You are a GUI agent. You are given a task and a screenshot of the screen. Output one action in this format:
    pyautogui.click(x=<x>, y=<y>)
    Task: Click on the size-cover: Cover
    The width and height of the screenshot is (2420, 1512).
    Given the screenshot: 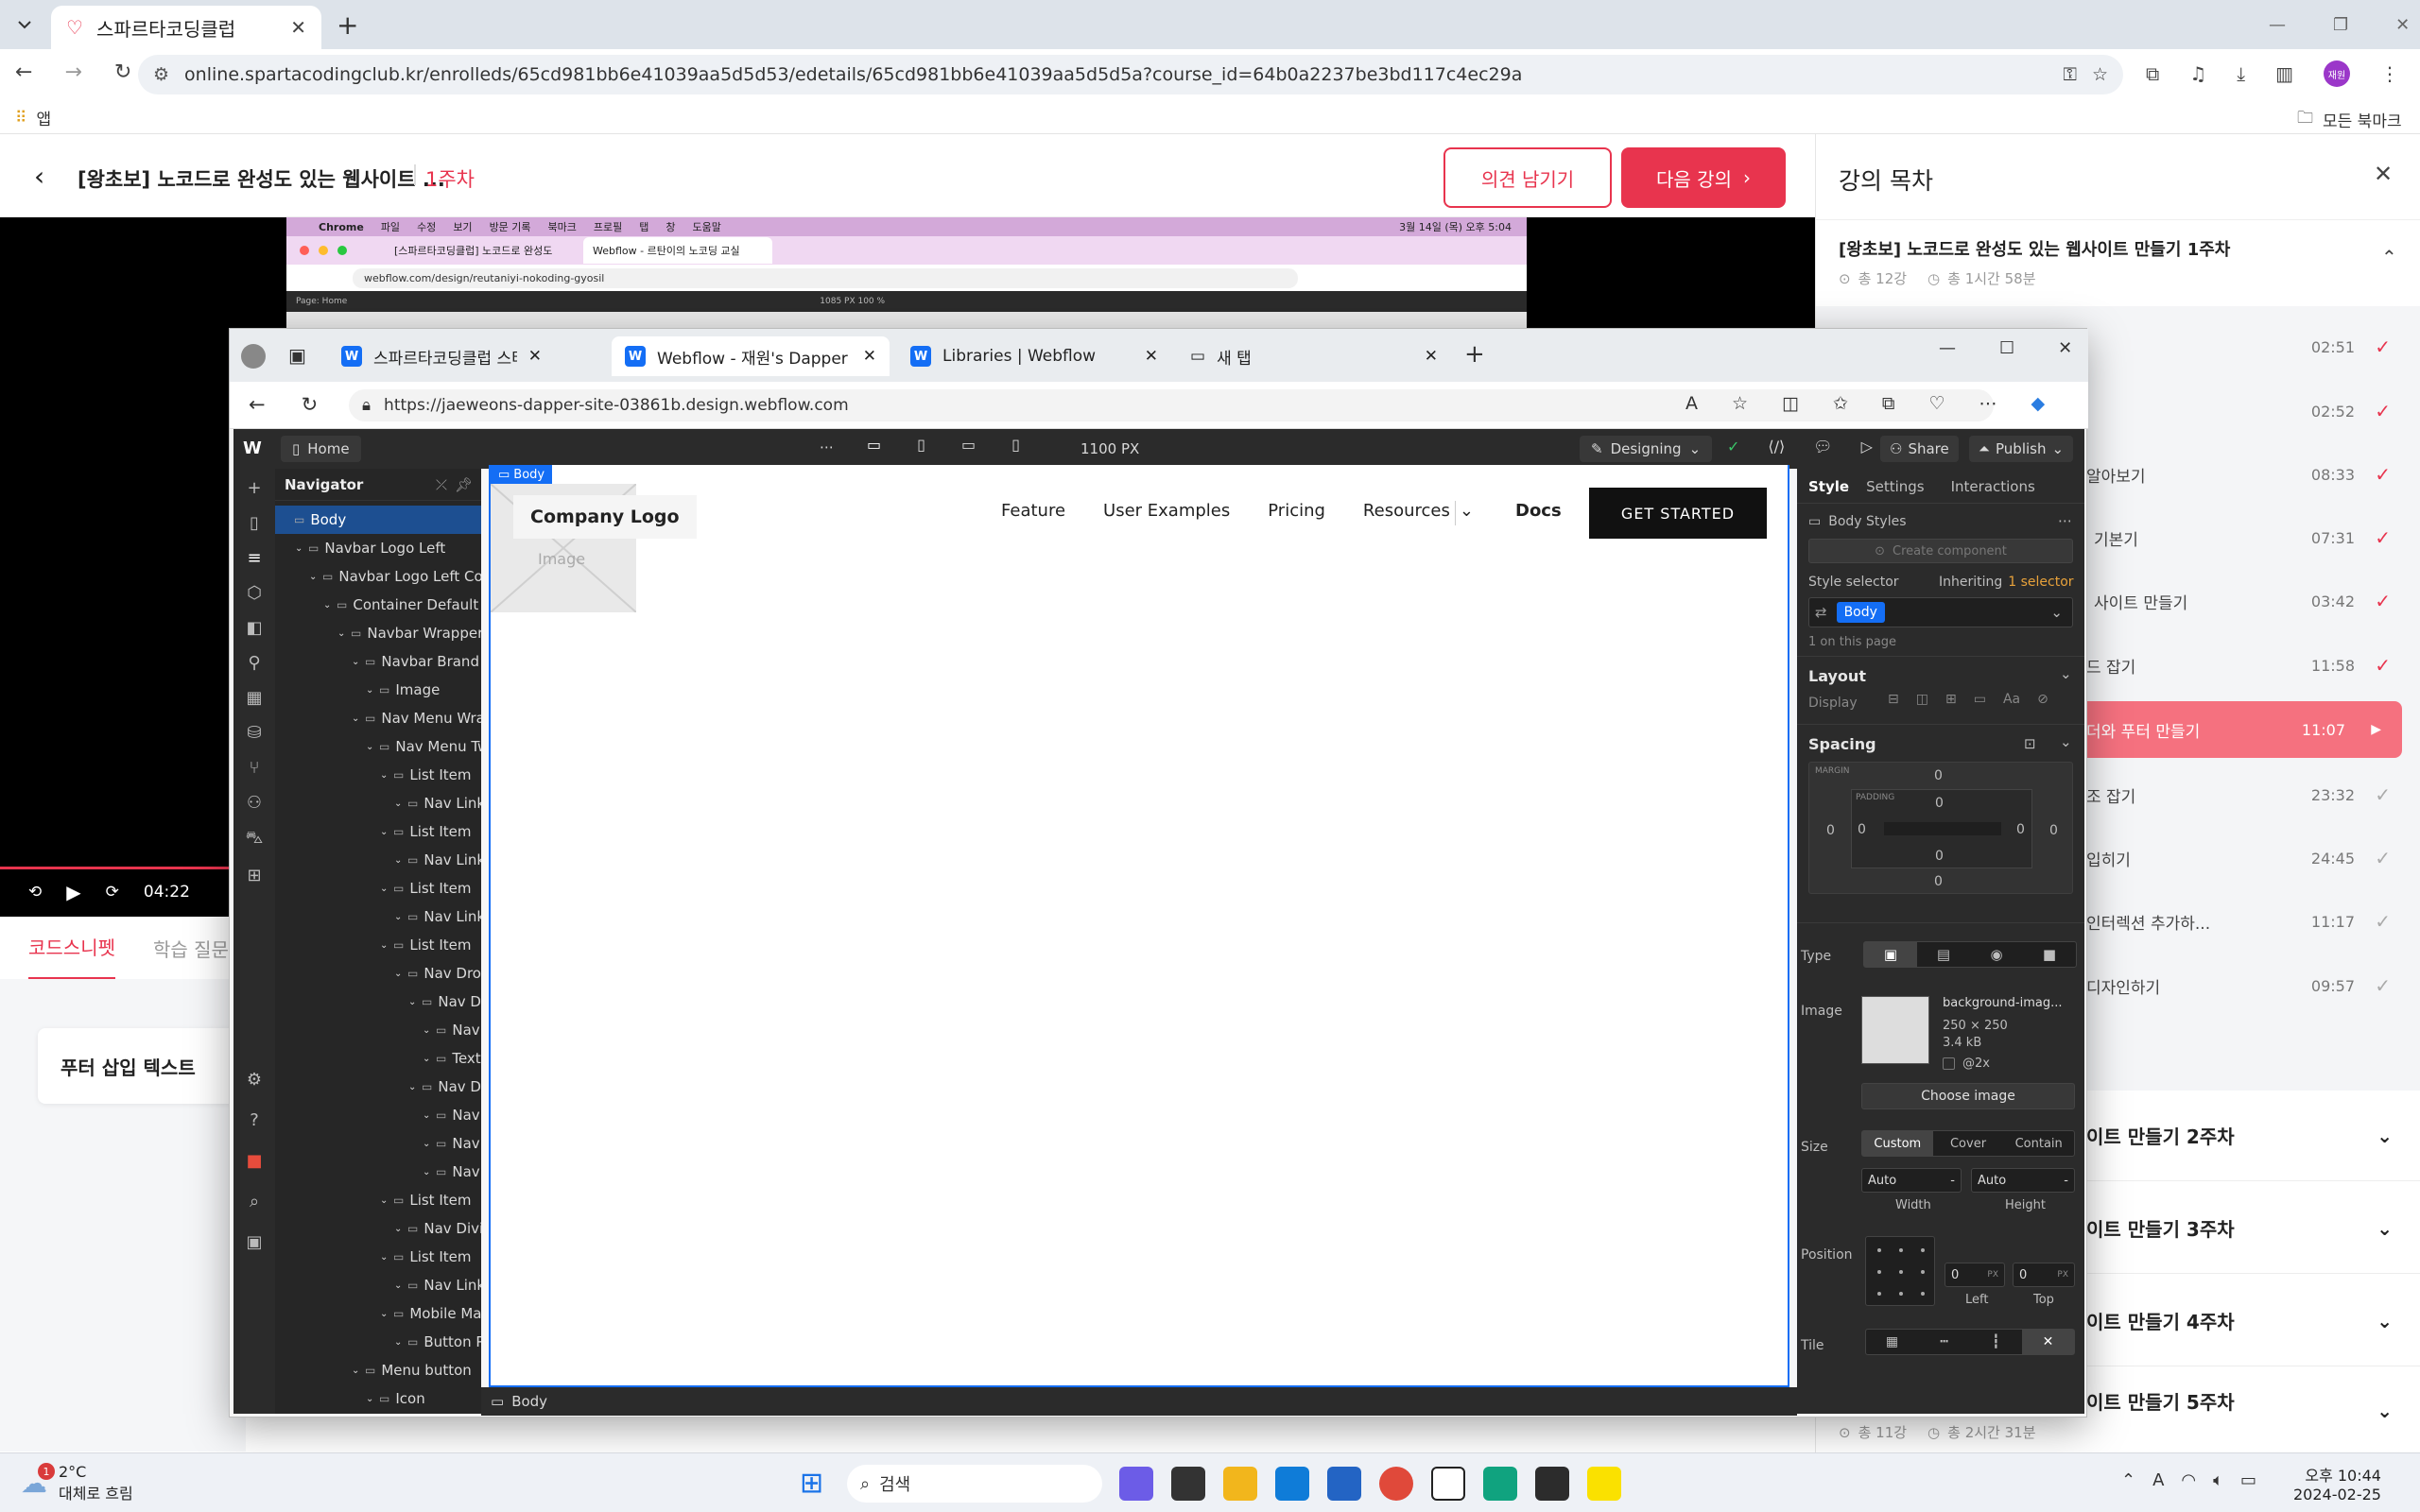 What is the action you would take?
    pyautogui.click(x=1968, y=1144)
    